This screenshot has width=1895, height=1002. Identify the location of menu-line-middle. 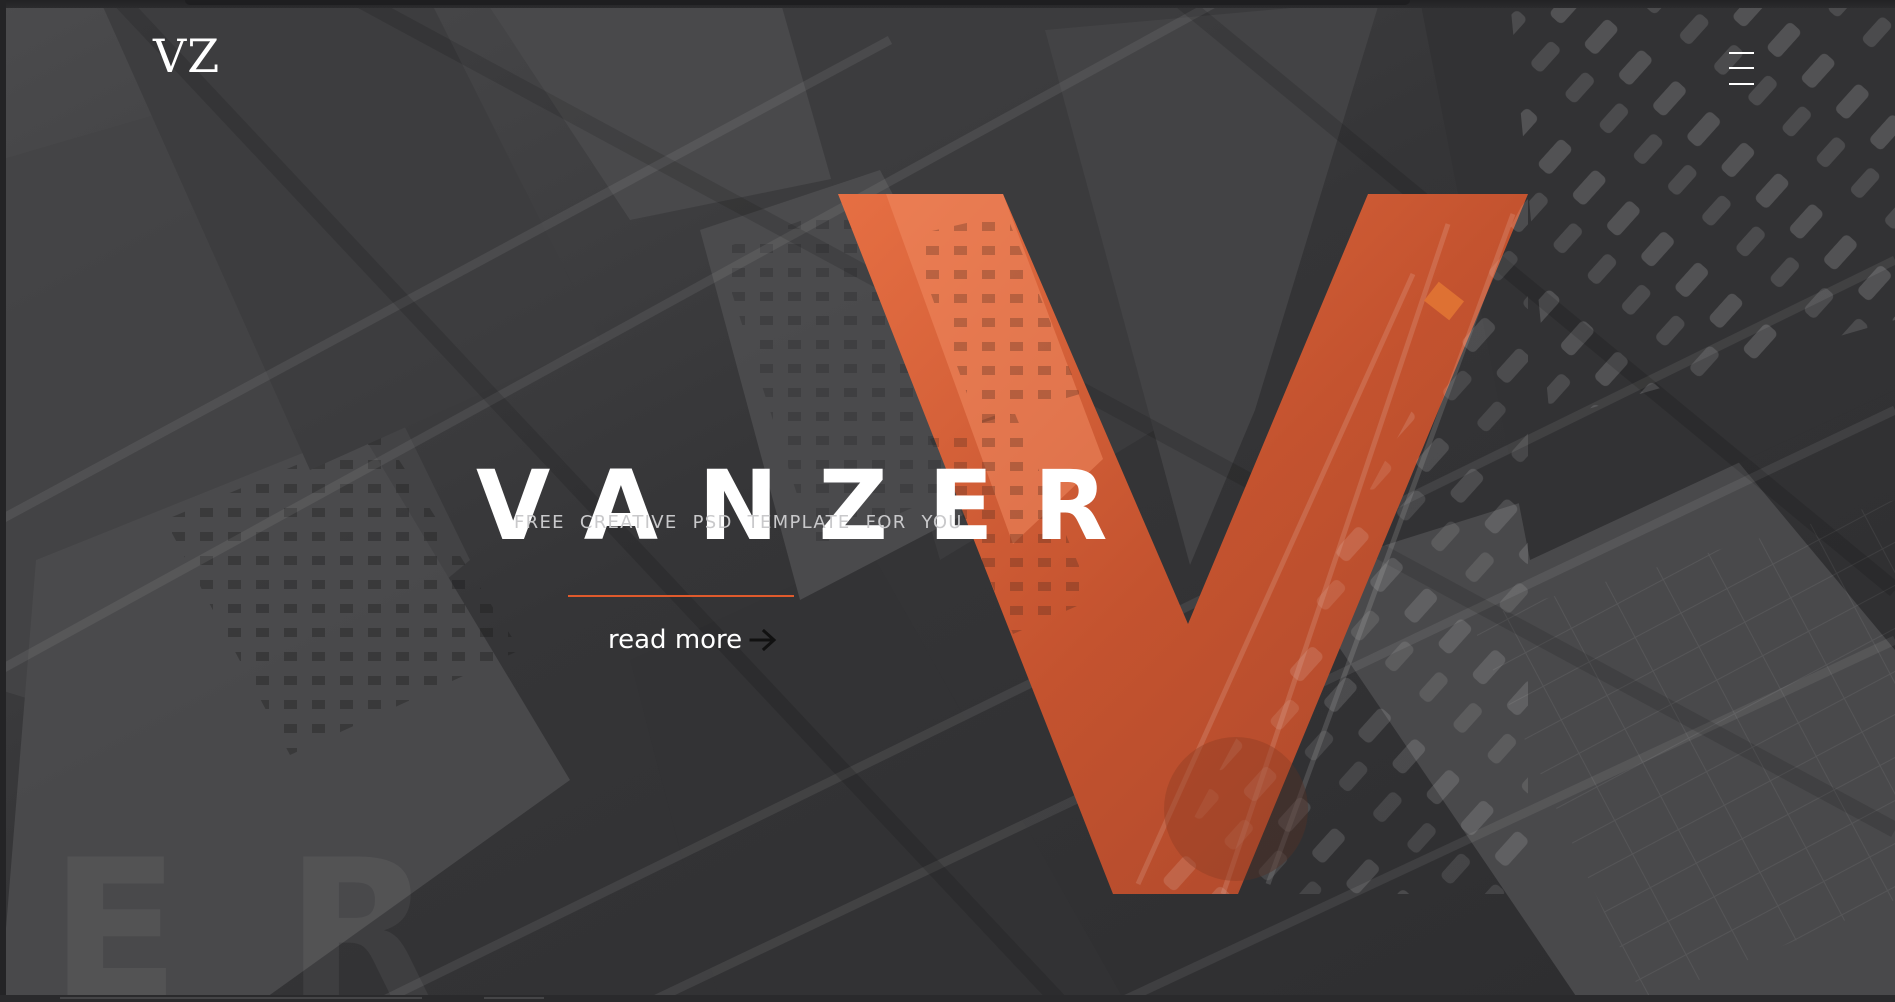
(1741, 68).